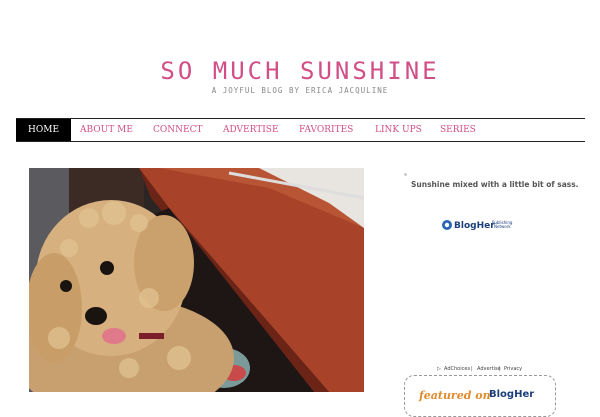 The width and height of the screenshot is (600, 417). What do you see at coordinates (106, 130) in the screenshot?
I see `nav-about-me: ABOUT ME` at bounding box center [106, 130].